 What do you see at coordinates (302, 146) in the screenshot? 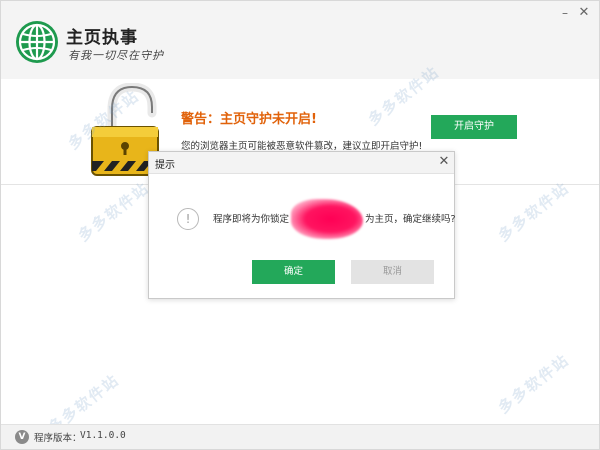
I see `warning-description: 您的浏览器主页可能被恶意软件篡改，建议立即开启守护!` at bounding box center [302, 146].